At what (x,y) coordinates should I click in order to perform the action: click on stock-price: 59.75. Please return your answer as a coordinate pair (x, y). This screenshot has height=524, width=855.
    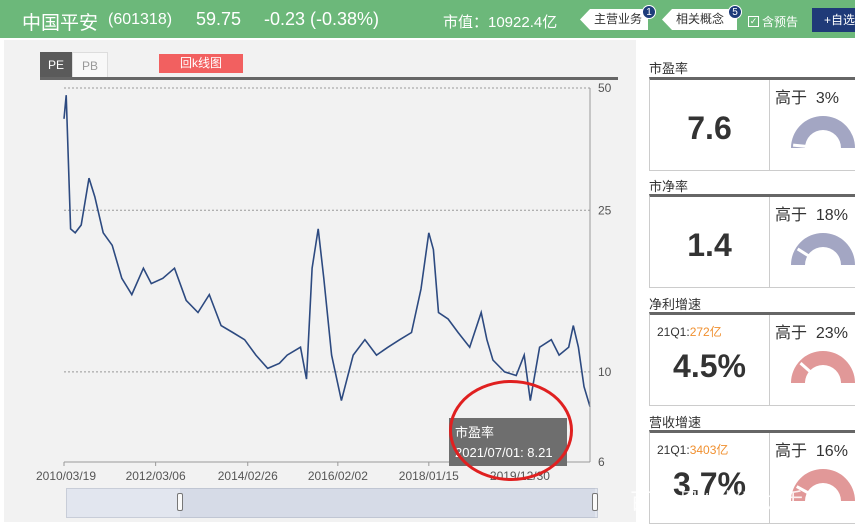
    Looking at the image, I should click on (219, 19).